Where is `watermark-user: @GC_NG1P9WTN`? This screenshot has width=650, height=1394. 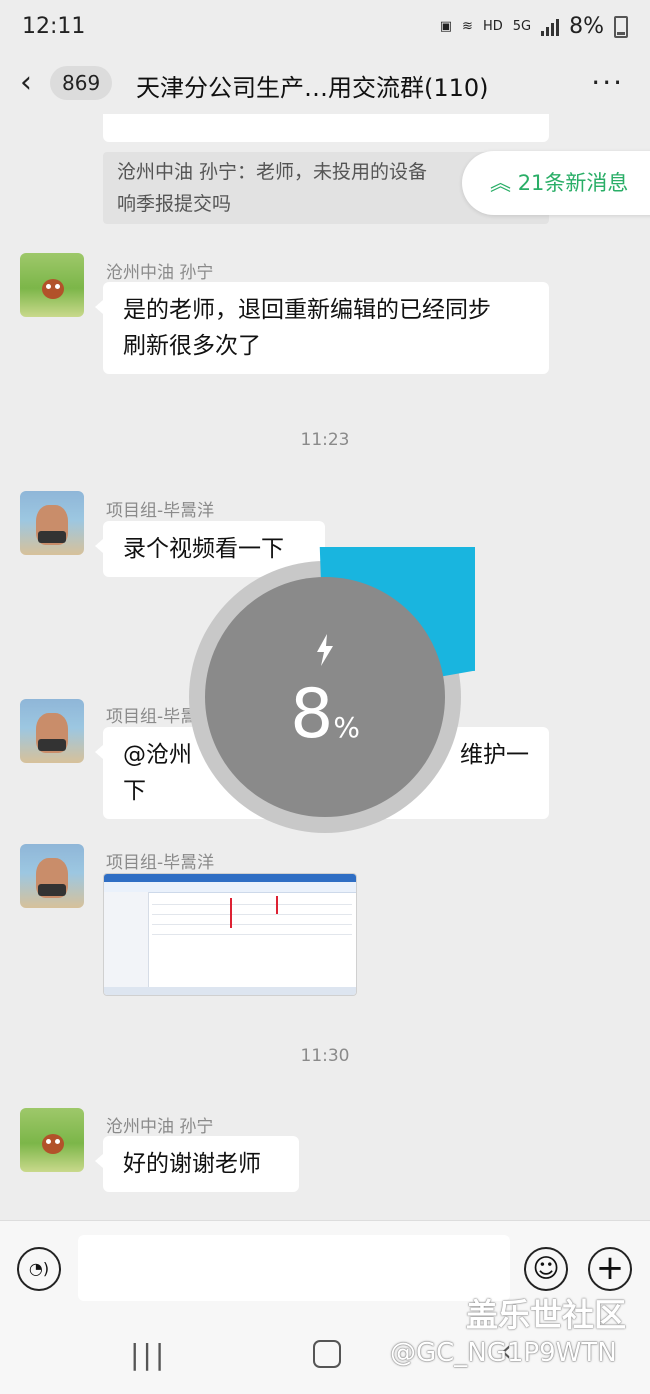 watermark-user: @GC_NG1P9WTN is located at coordinates (503, 1353).